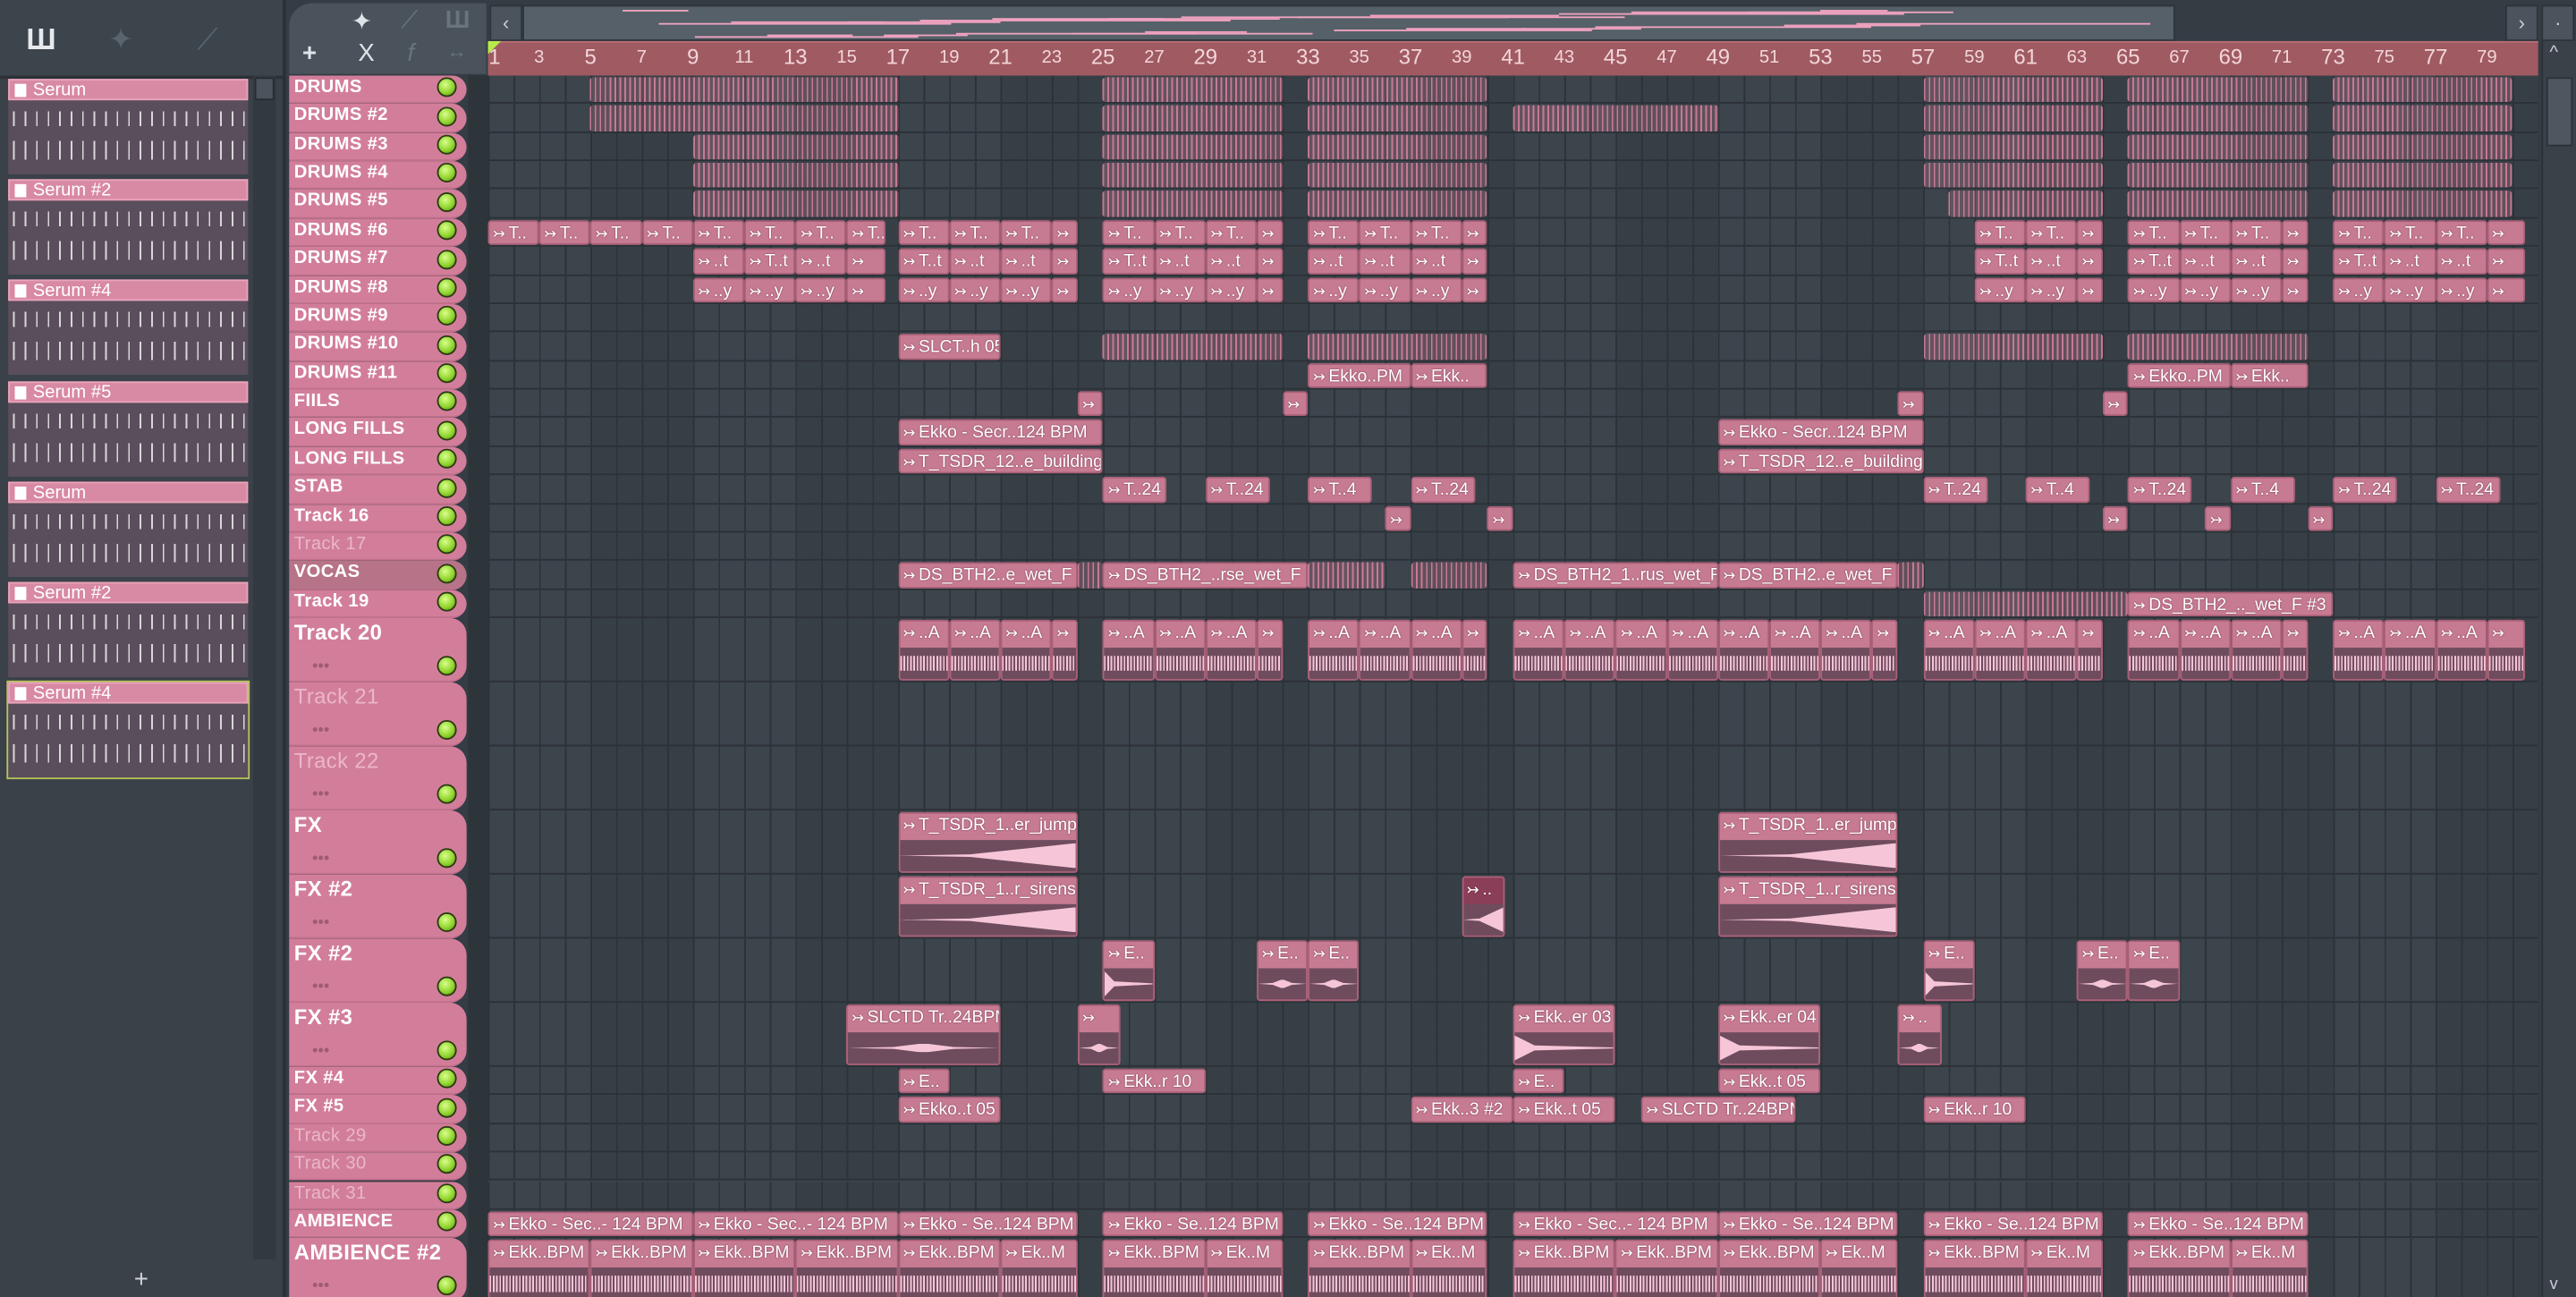  I want to click on track-row: ↣ E.. ↣ E.. ↣ E.. ↣ E.. ↣ E.. ↣ E.., so click(1512, 971).